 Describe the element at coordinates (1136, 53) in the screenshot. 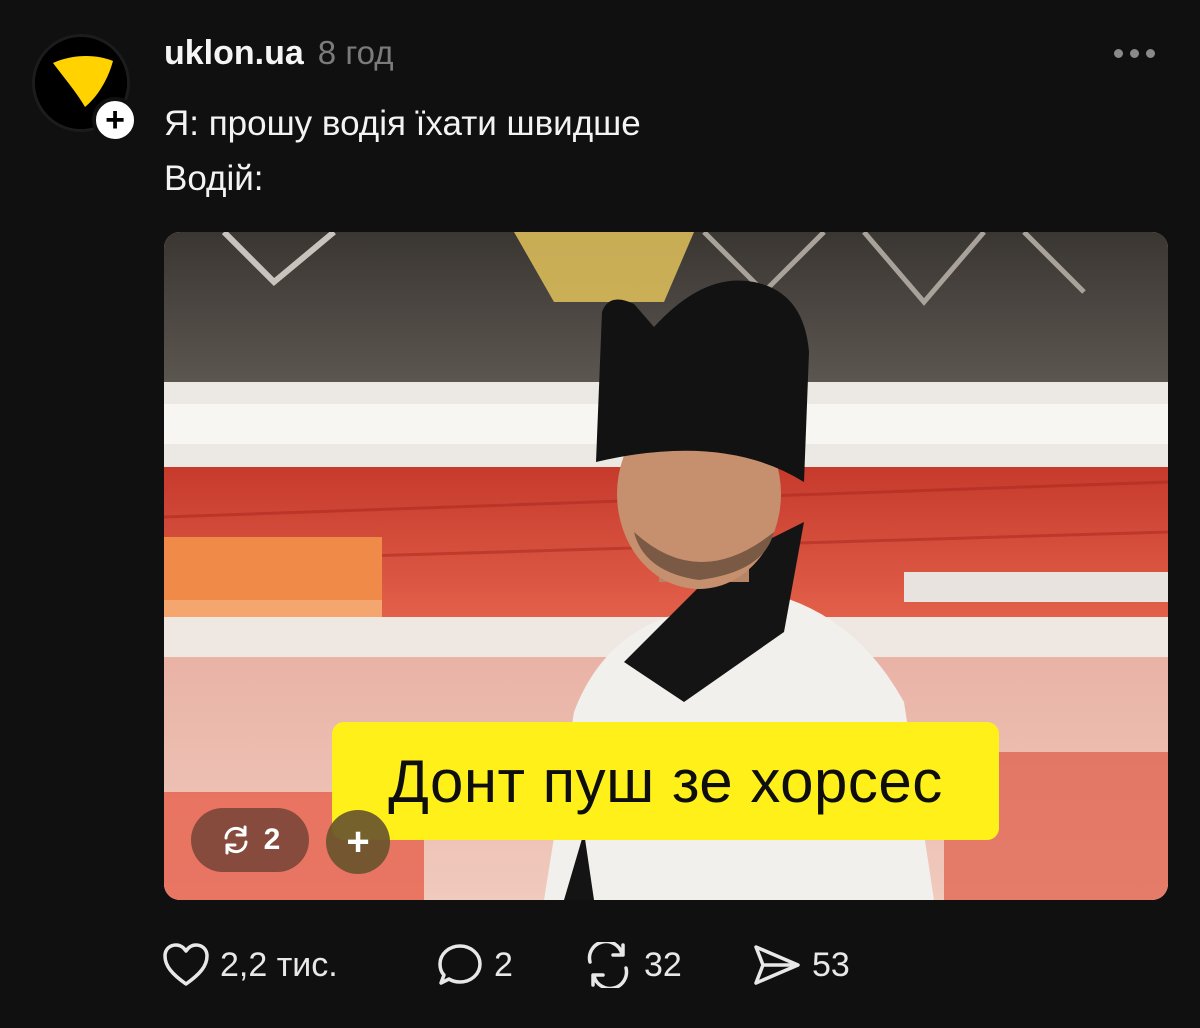

I see `more-horizontal-icon` at that location.